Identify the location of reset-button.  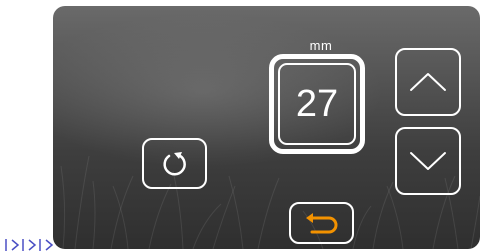
(174, 163).